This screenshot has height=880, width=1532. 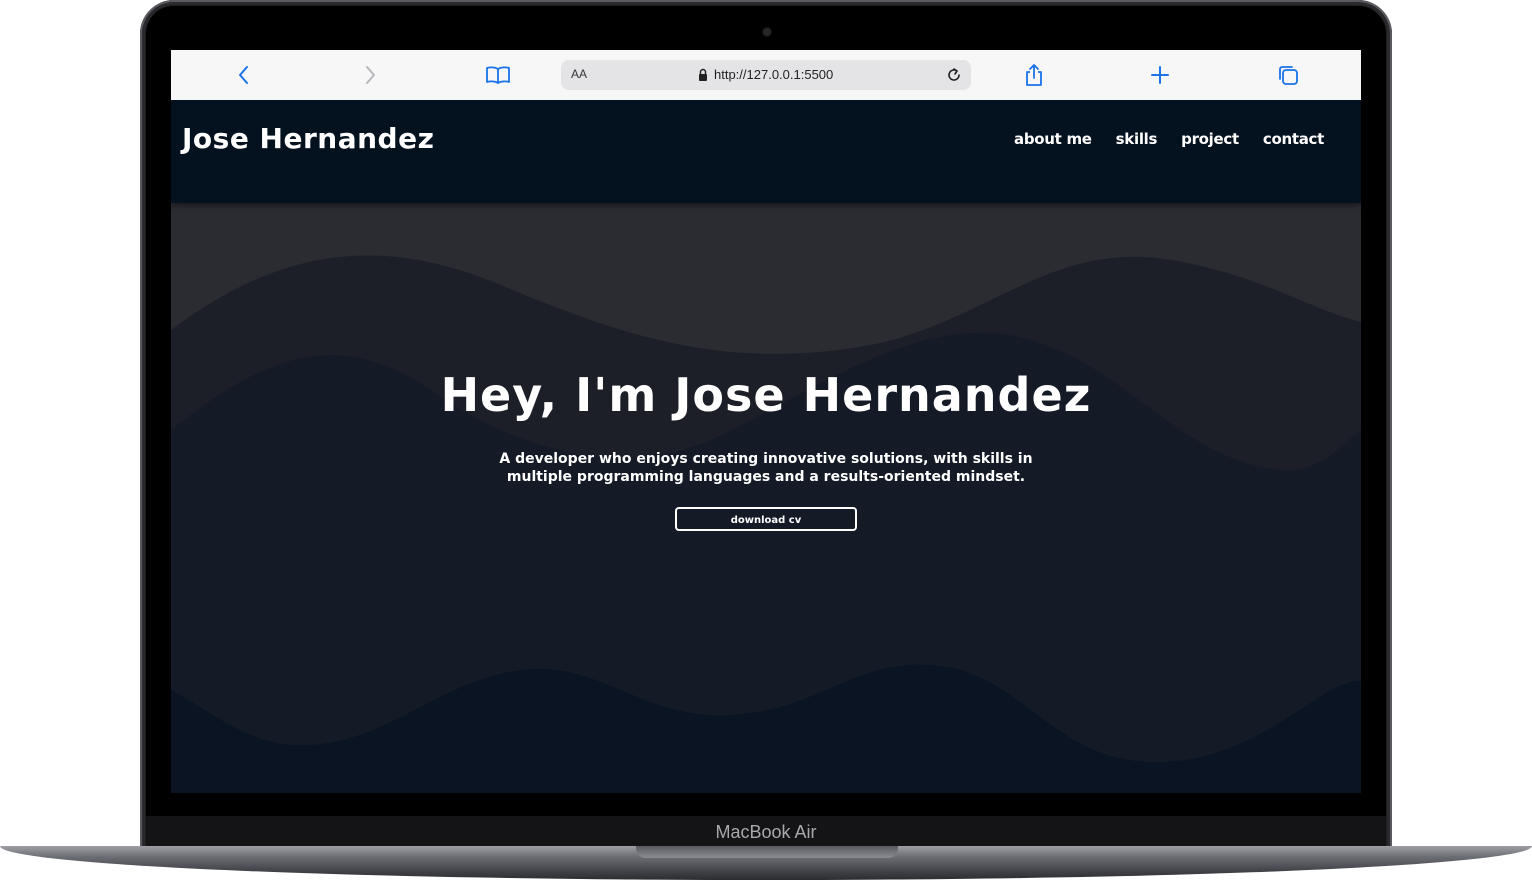 What do you see at coordinates (773, 74) in the screenshot?
I see `url-text: http://127.0.0.1:5500` at bounding box center [773, 74].